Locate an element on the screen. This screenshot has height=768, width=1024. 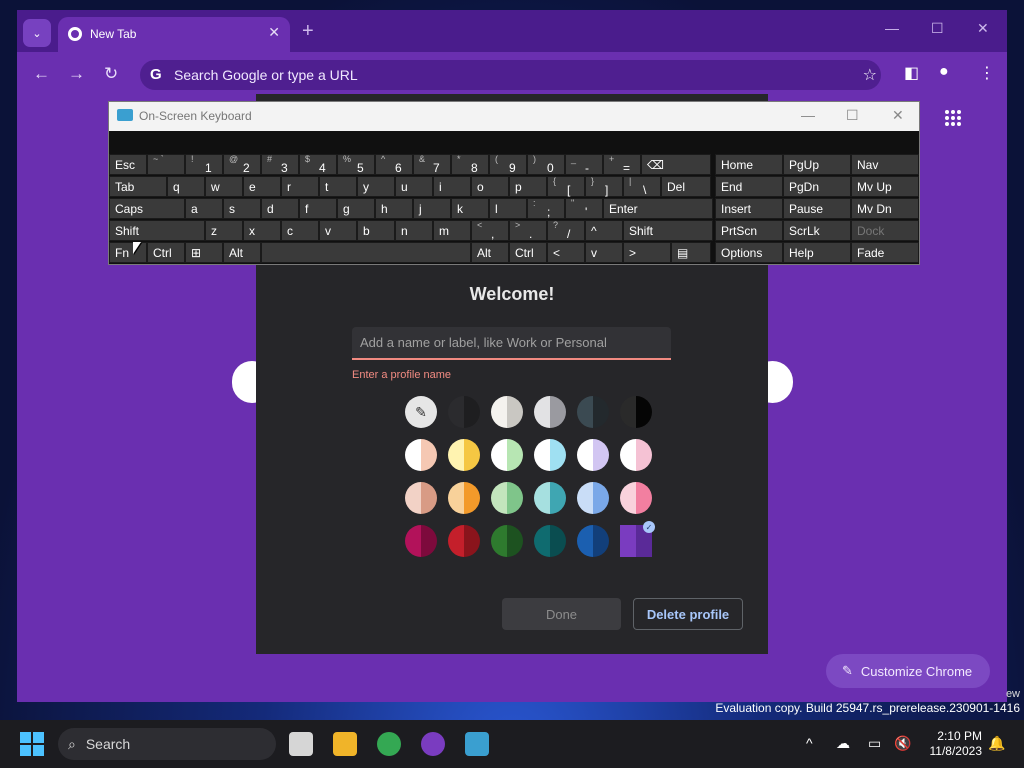
osk-key: | \ is located at coordinates (642, 186).